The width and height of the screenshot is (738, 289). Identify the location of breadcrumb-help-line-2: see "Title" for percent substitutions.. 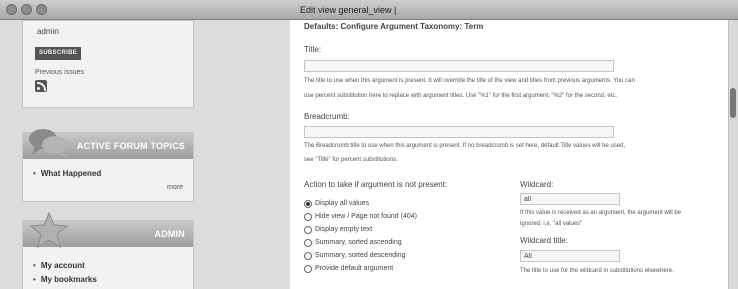
(351, 160).